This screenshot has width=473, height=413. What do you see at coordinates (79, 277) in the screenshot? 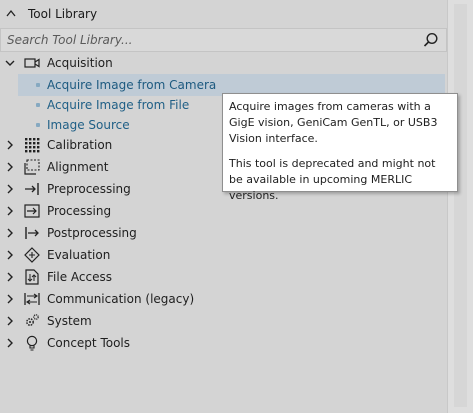
I see `category-label: File Access` at bounding box center [79, 277].